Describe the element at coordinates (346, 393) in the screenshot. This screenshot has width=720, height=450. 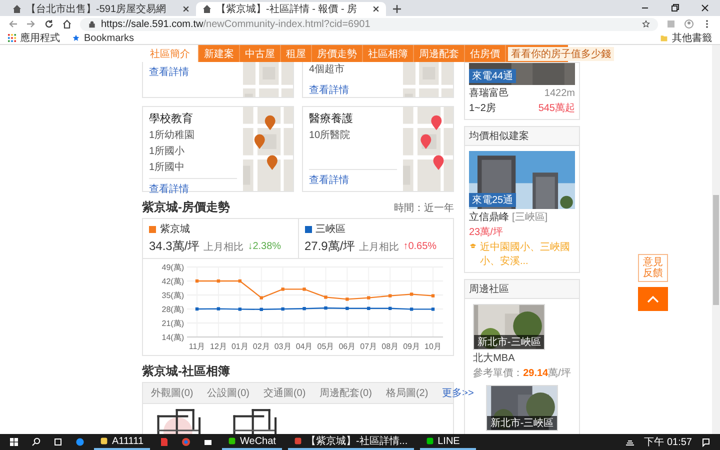
I see `album-tab: 周邊配套(0)` at that location.